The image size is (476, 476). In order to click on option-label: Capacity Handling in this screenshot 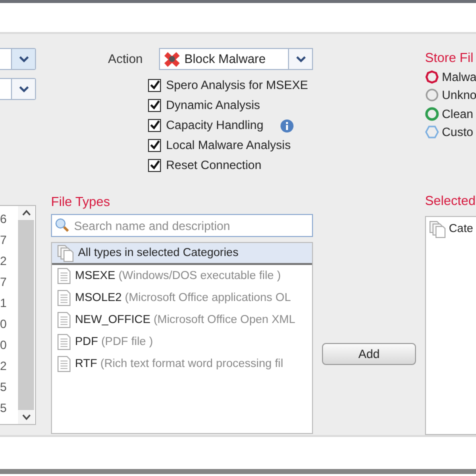, I will do `click(215, 125)`.